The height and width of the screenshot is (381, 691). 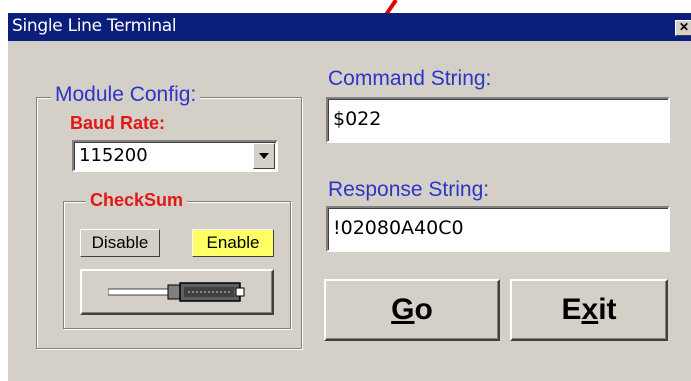 What do you see at coordinates (349, 27) in the screenshot?
I see `title-bar: Single Line Terminal ✕` at bounding box center [349, 27].